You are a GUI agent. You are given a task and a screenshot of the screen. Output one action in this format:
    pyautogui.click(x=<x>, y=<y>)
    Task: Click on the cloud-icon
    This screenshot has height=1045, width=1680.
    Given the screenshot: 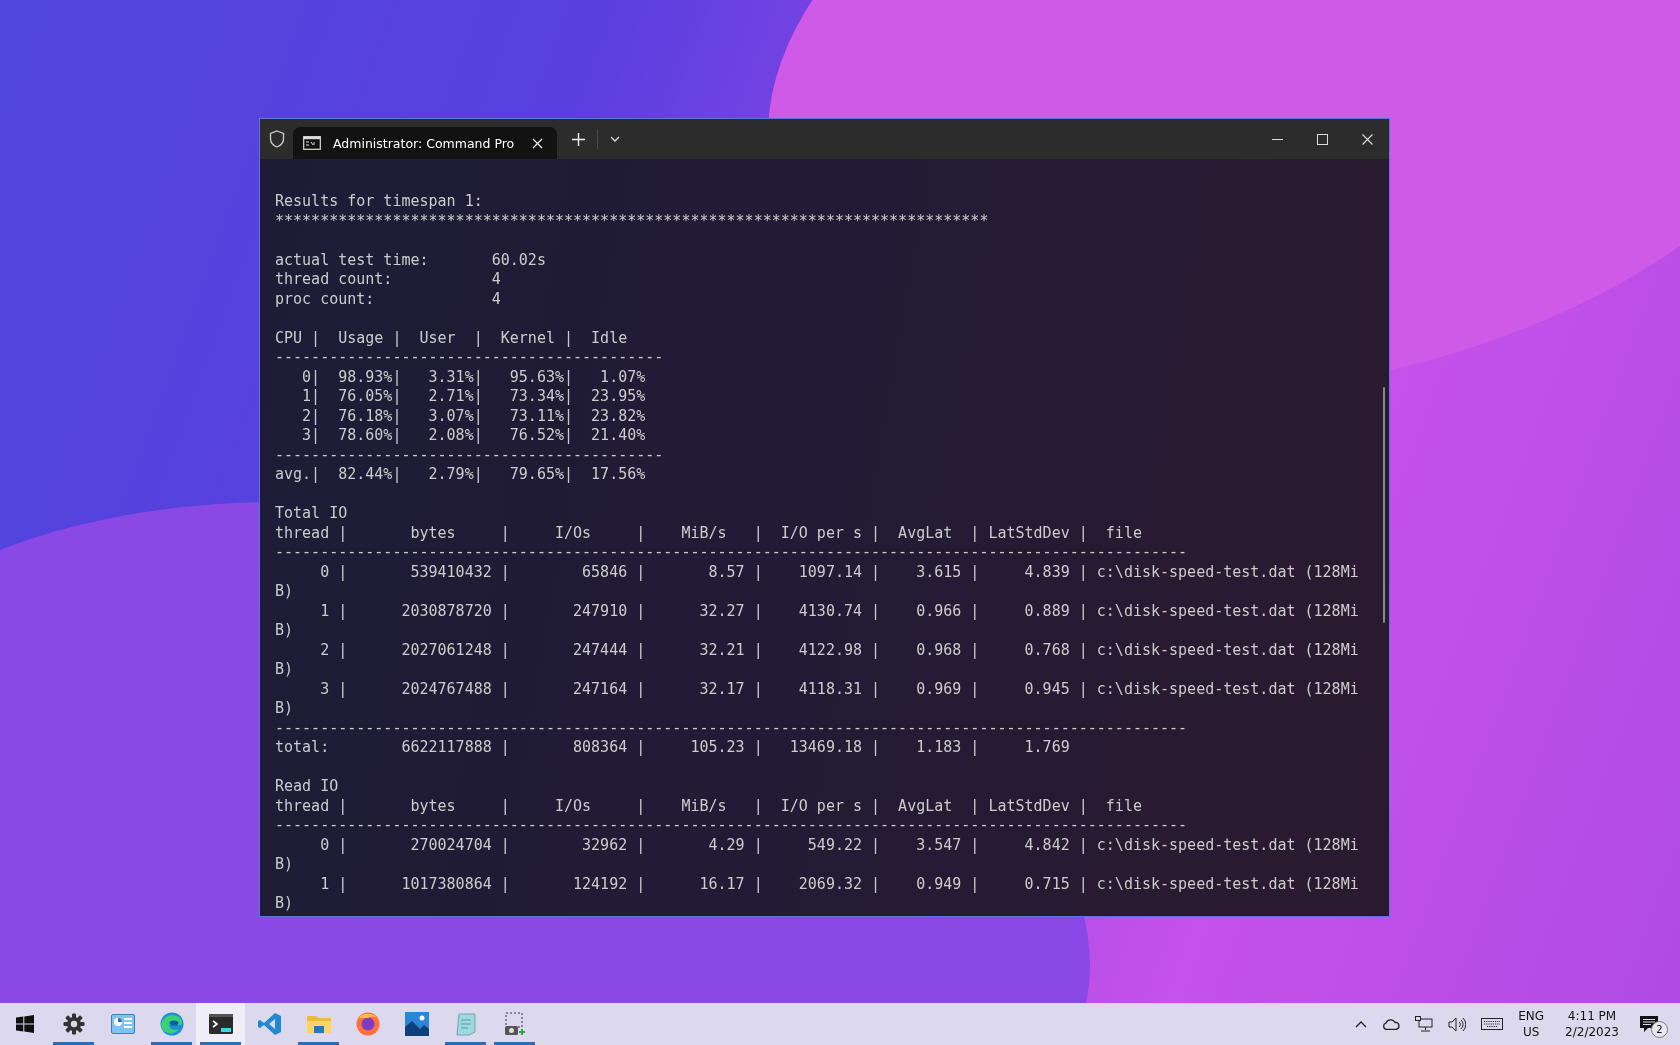 What is the action you would take?
    pyautogui.click(x=1391, y=1024)
    